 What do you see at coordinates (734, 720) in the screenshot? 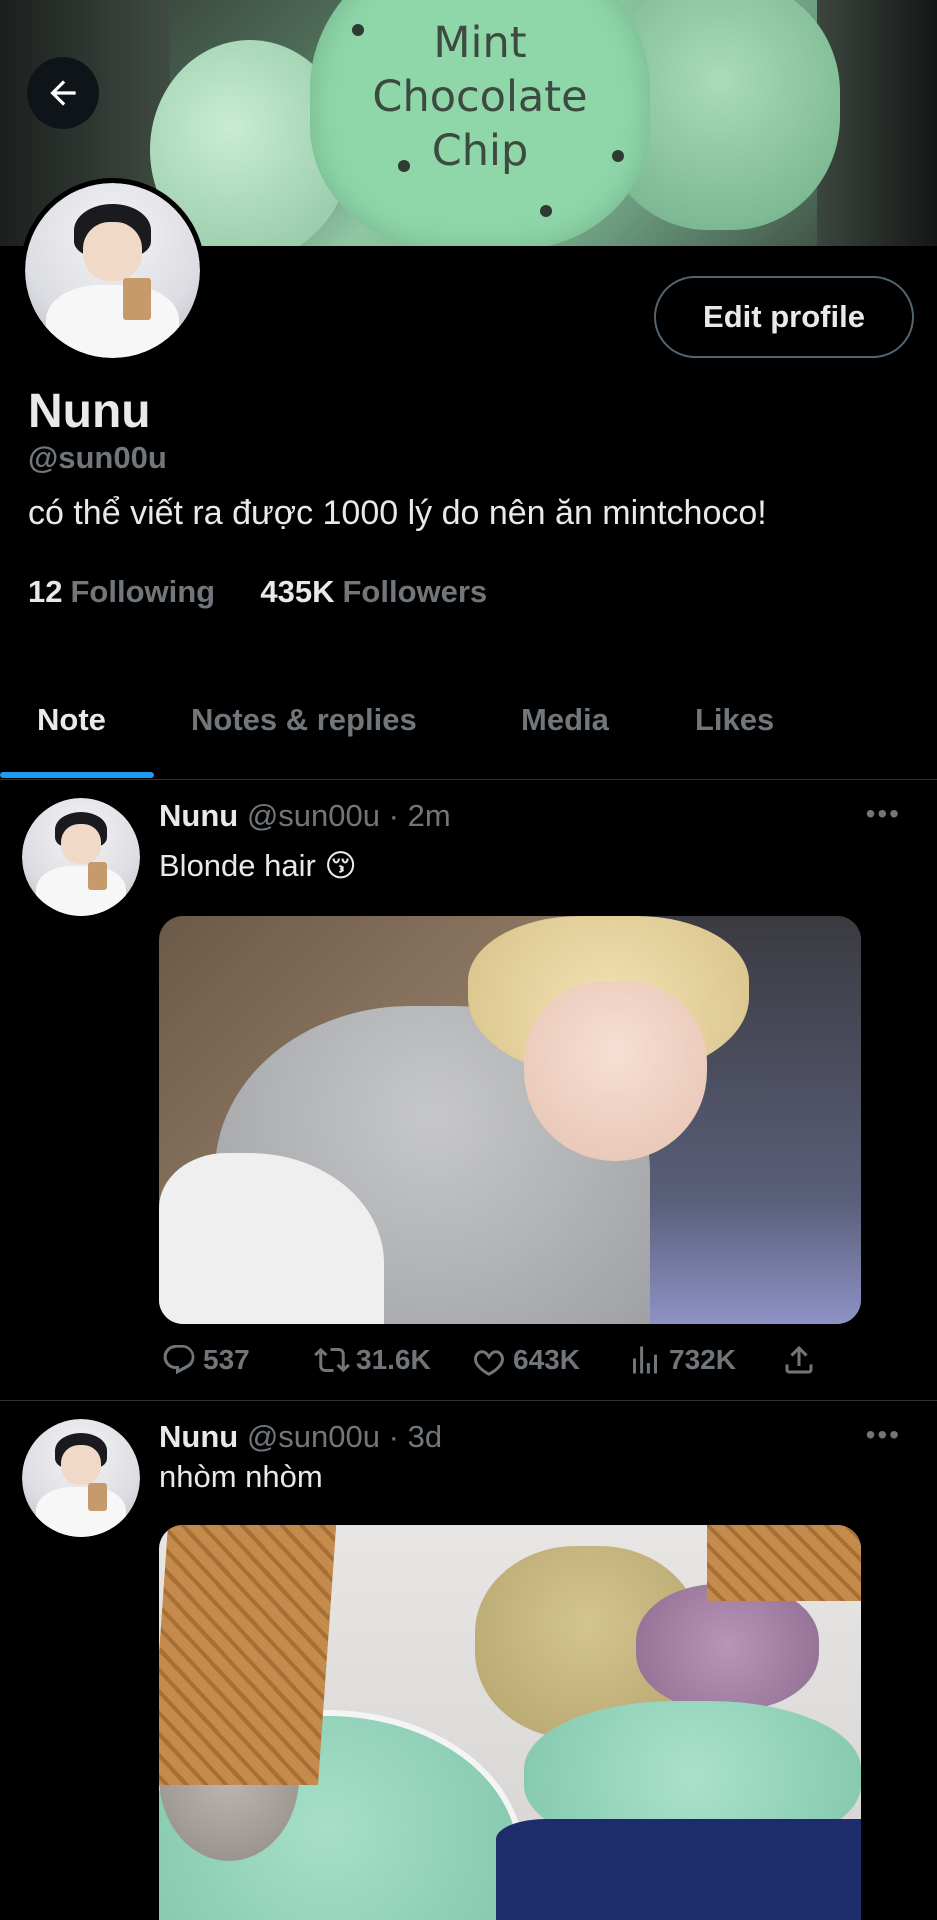
I see `tab-likes: Likes` at bounding box center [734, 720].